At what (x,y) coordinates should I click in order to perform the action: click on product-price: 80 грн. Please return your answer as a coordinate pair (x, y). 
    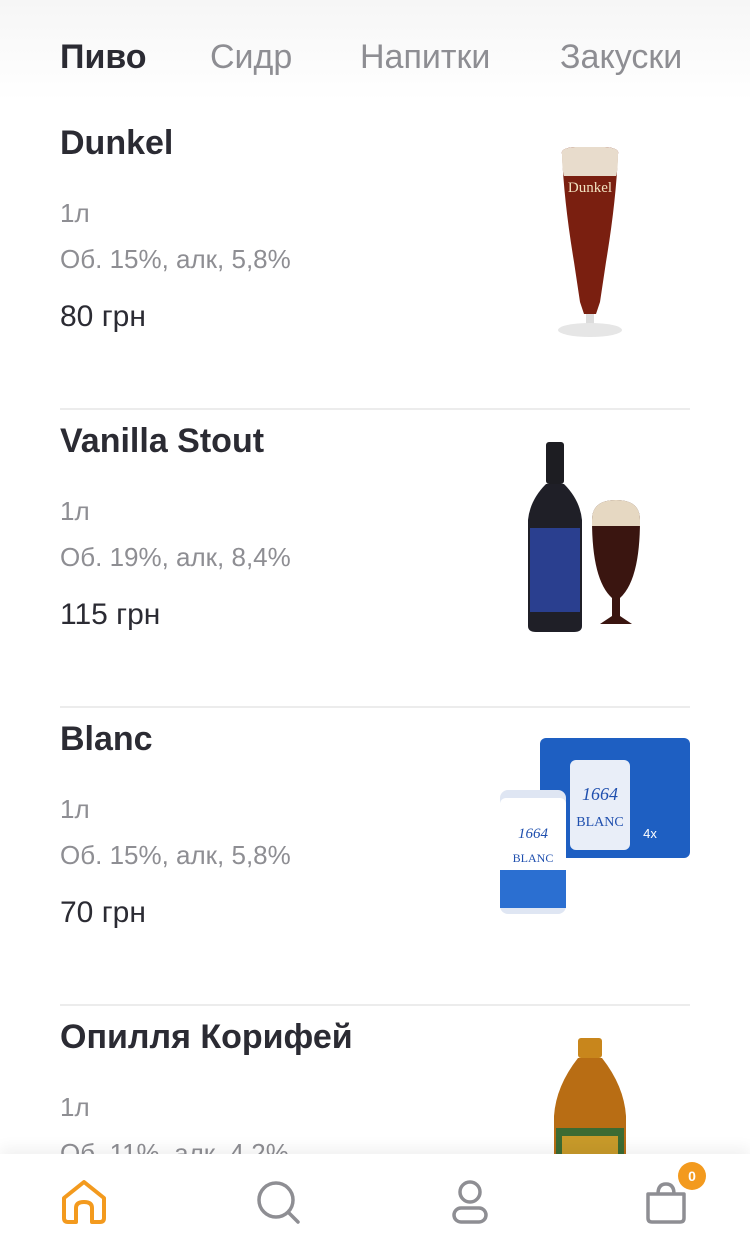
    Looking at the image, I should click on (103, 316).